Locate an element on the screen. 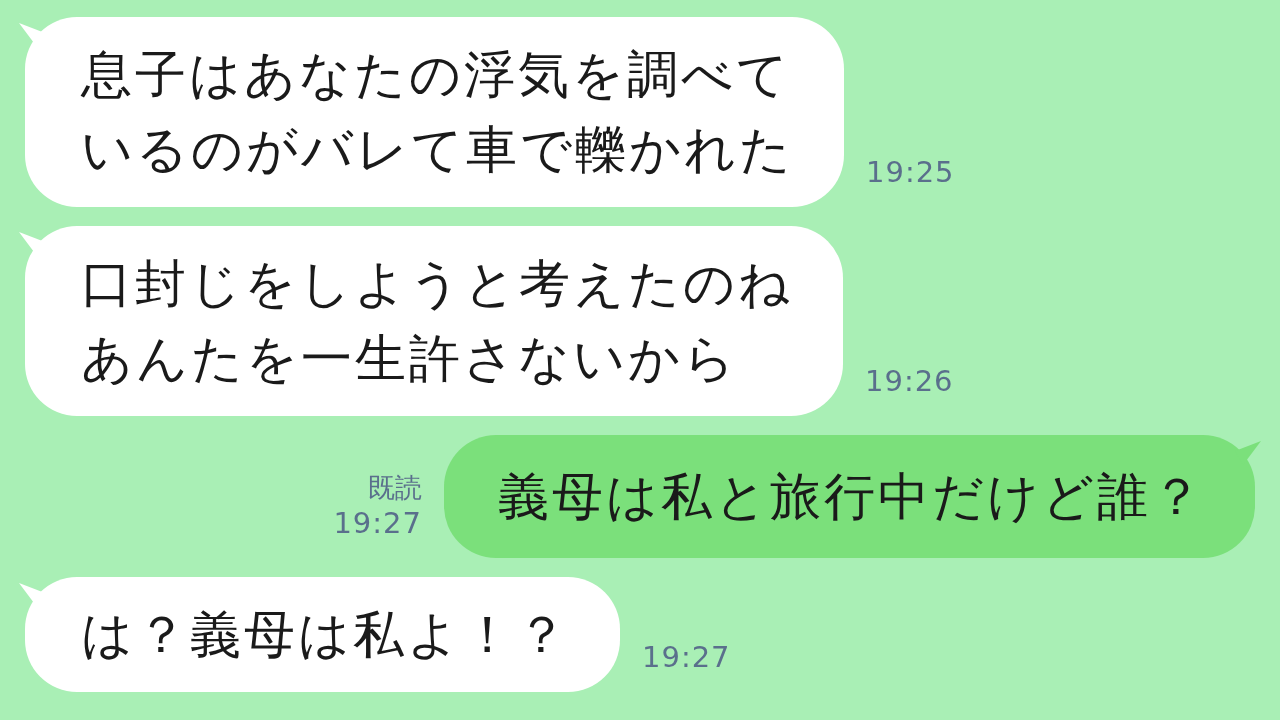  message-time: 19:25 is located at coordinates (910, 172).